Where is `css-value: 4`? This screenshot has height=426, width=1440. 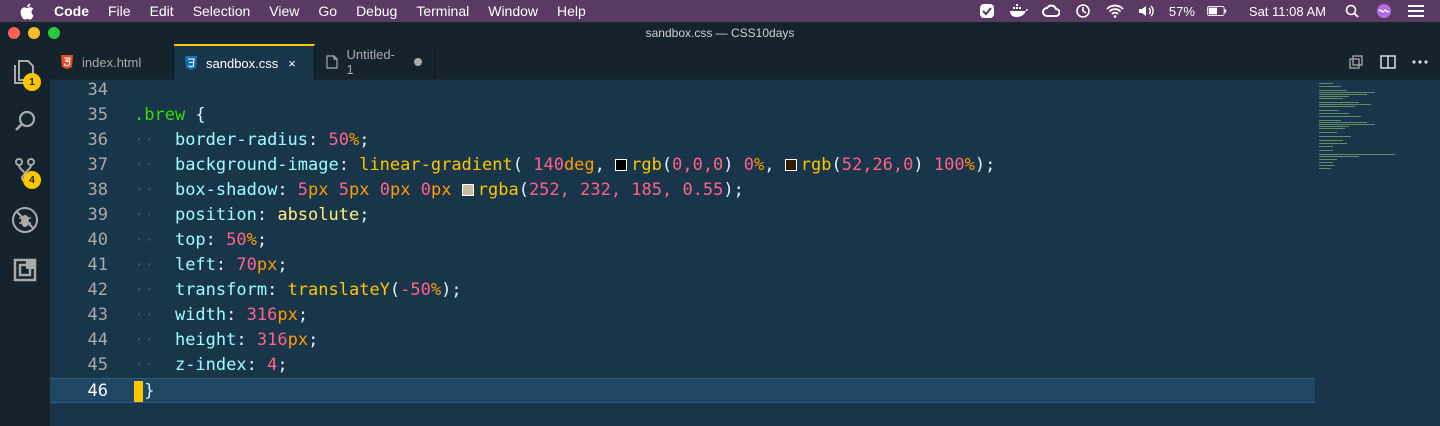
css-value: 4 is located at coordinates (272, 365).